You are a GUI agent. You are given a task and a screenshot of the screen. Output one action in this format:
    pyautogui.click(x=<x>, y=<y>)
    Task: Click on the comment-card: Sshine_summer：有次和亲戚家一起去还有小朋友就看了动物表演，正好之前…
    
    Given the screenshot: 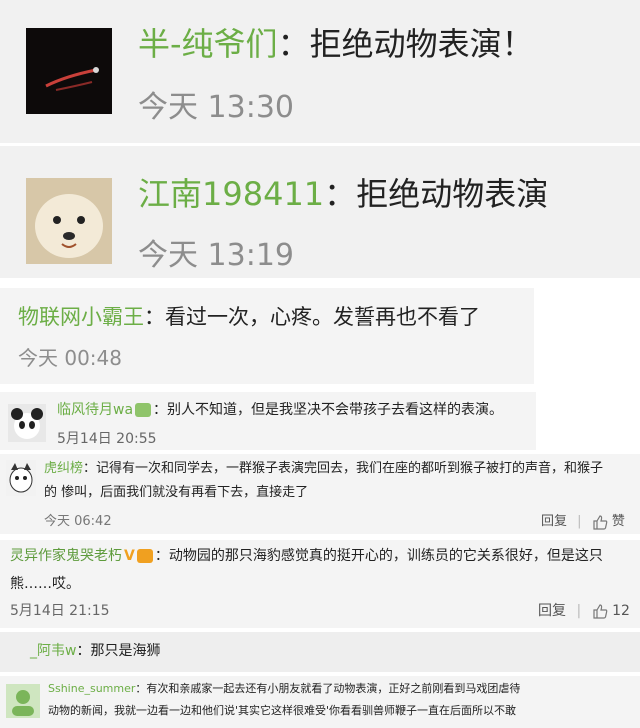 What is the action you would take?
    pyautogui.click(x=320, y=702)
    